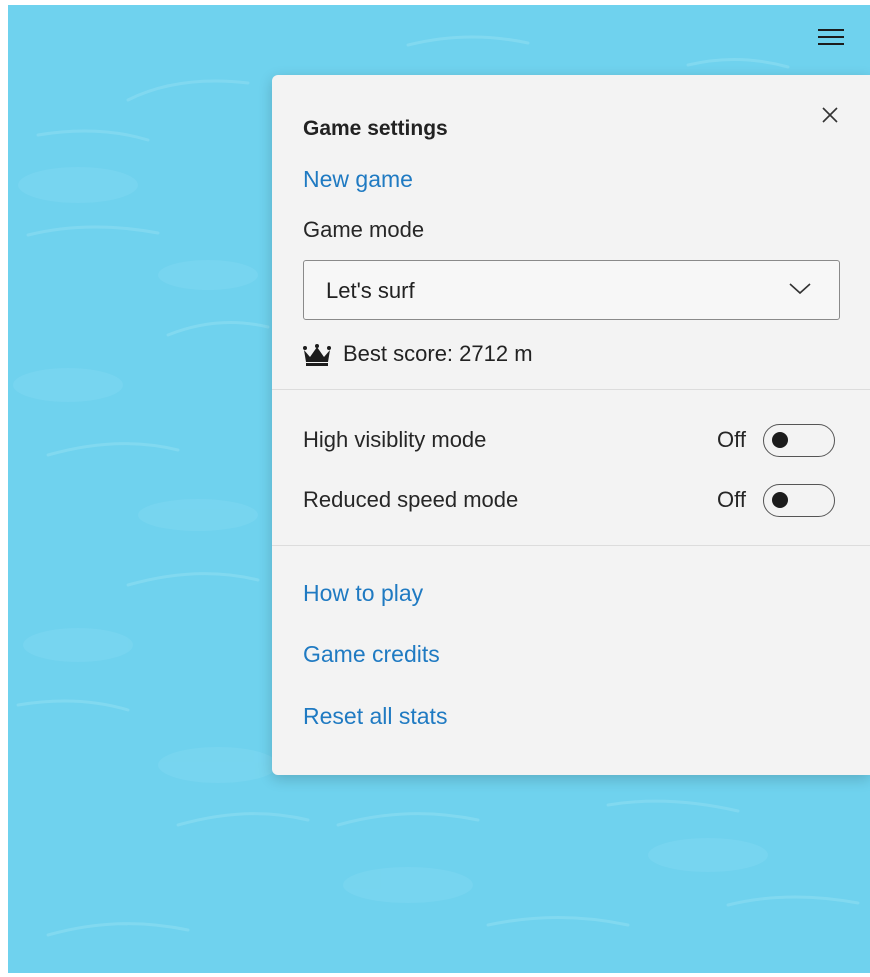 This screenshot has width=870, height=977. Describe the element at coordinates (358, 179) in the screenshot. I see `new-game-link: New game` at that location.